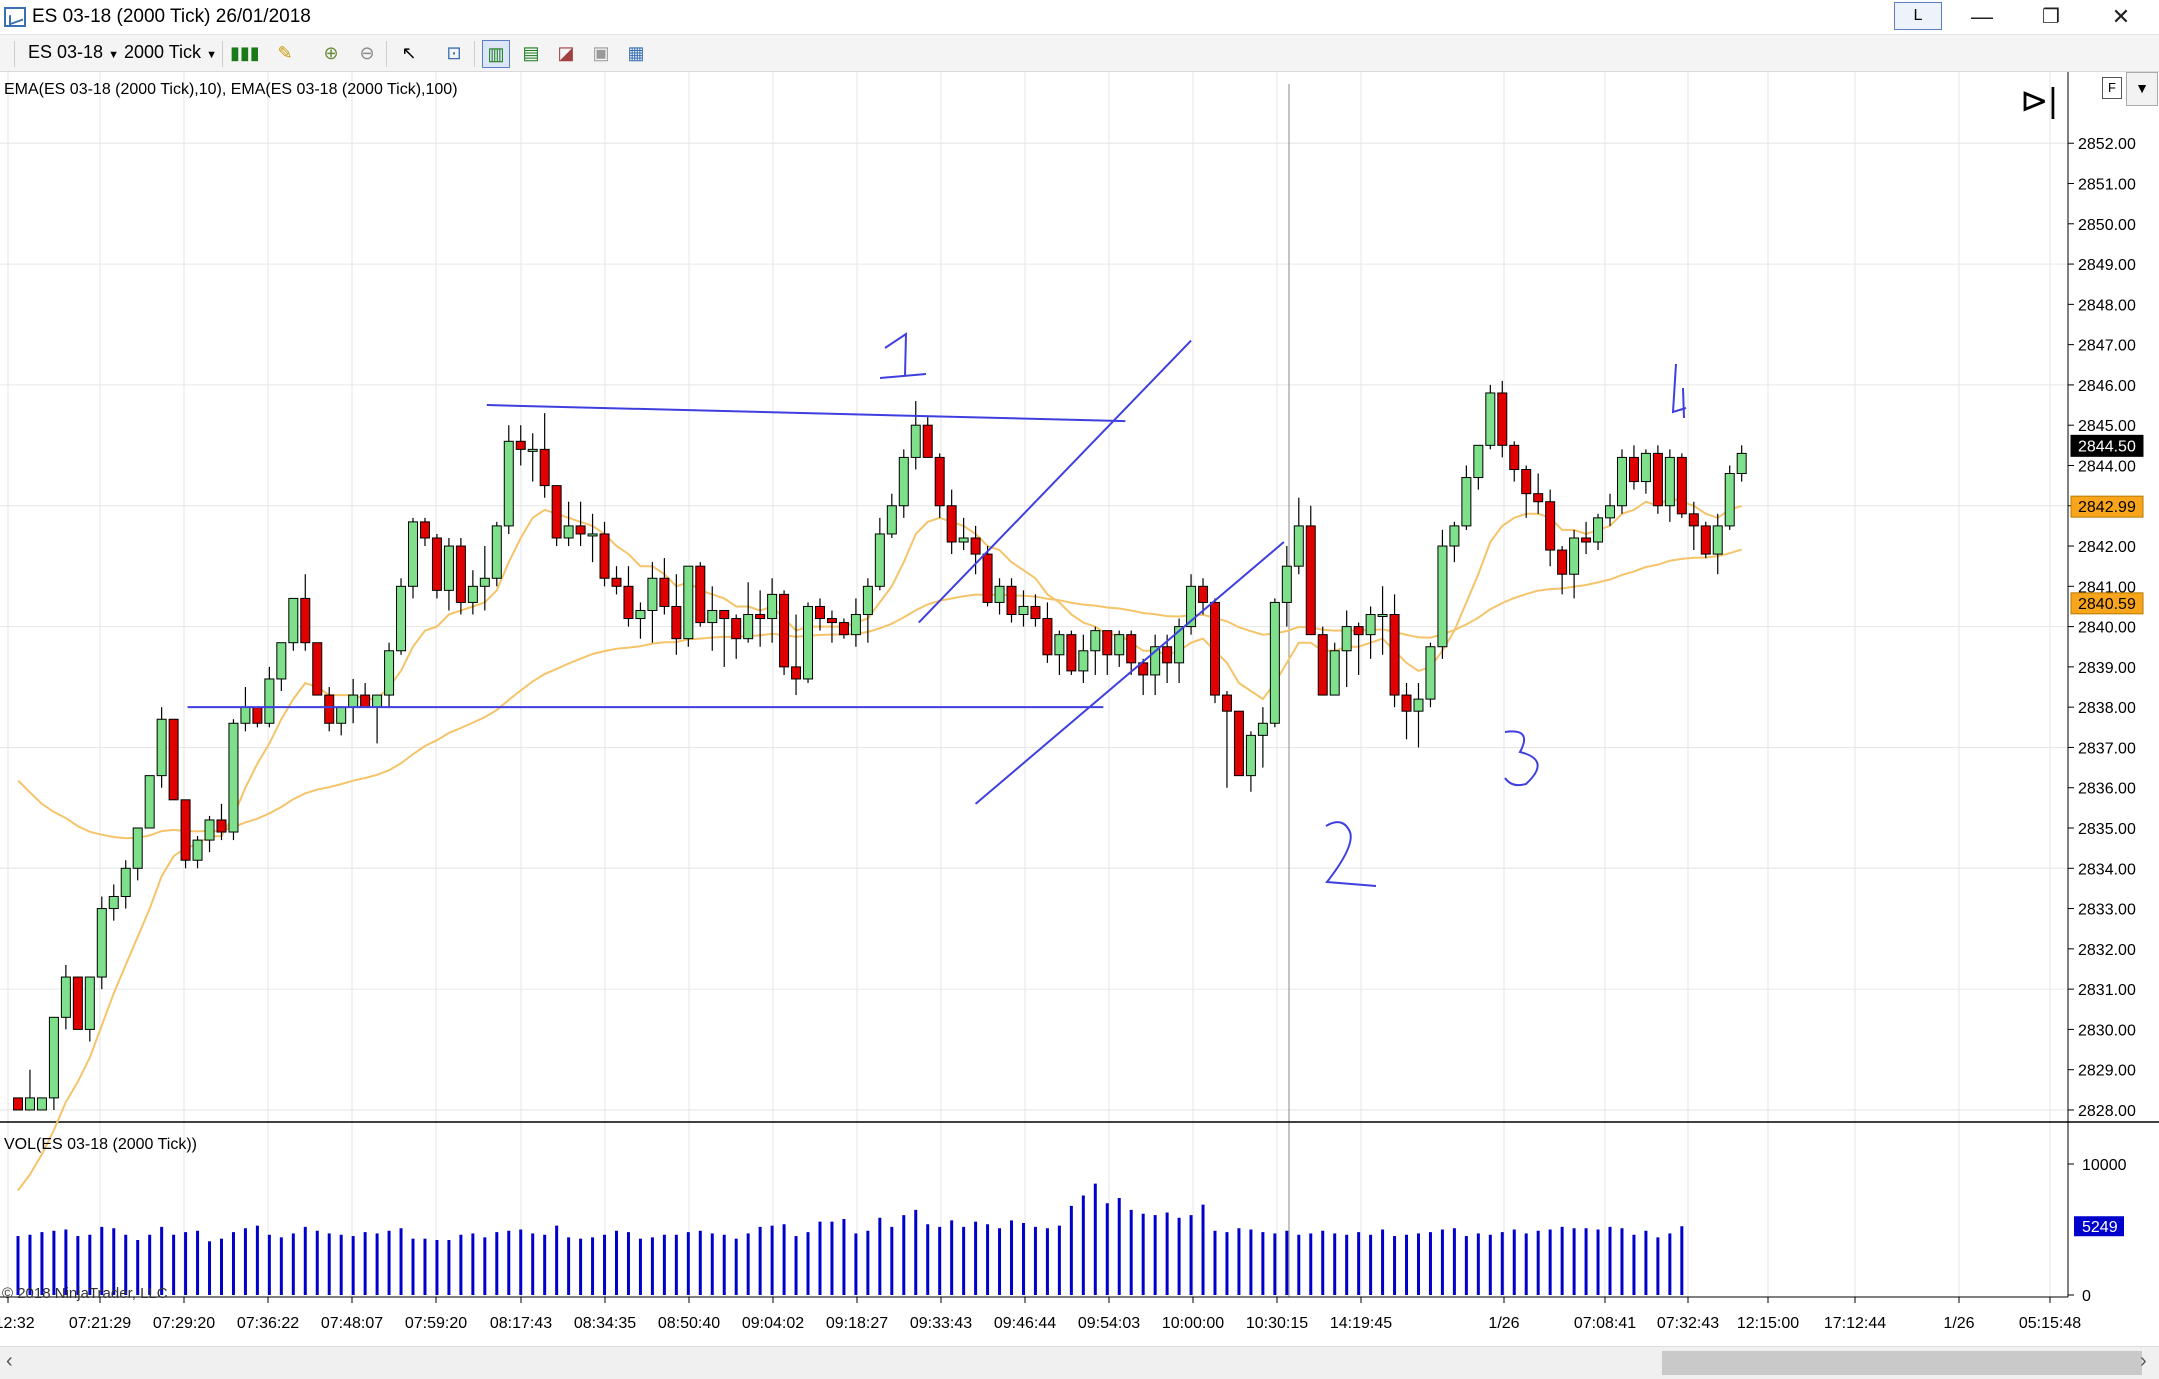  I want to click on scroll-left-icon: ‹, so click(9, 1361).